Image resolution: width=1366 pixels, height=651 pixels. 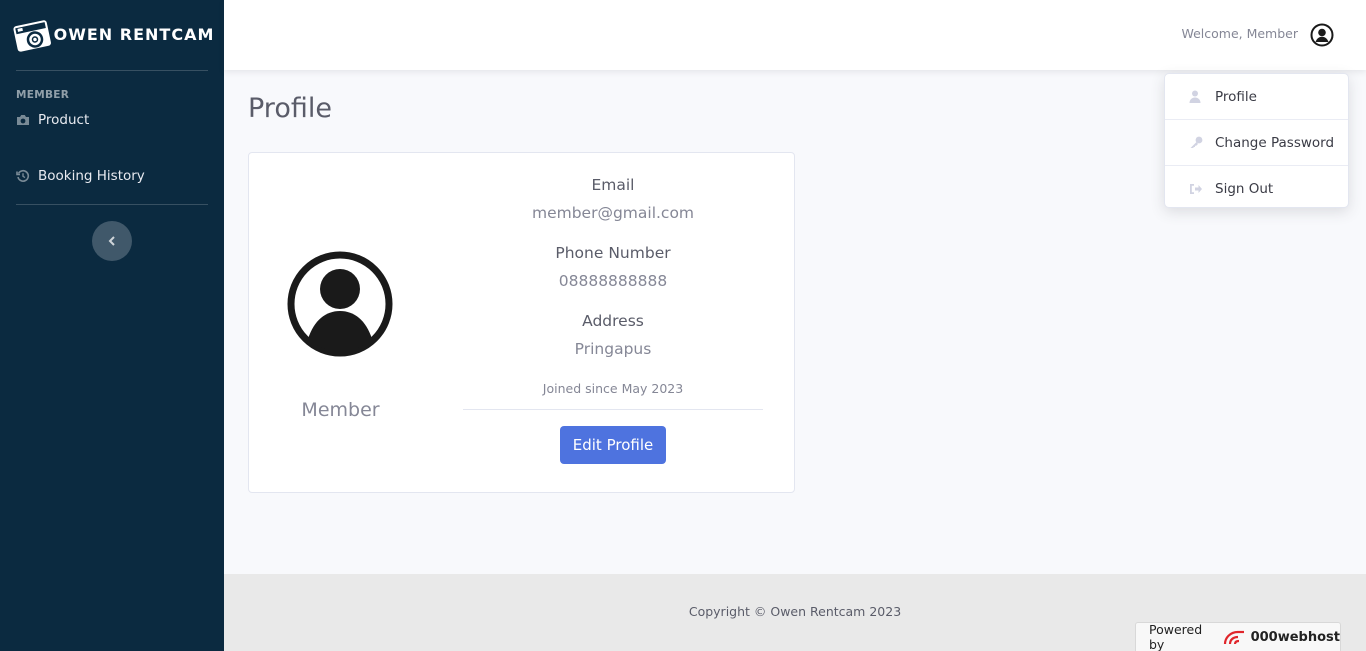 I want to click on phone-value: 08888888888, so click(x=613, y=281).